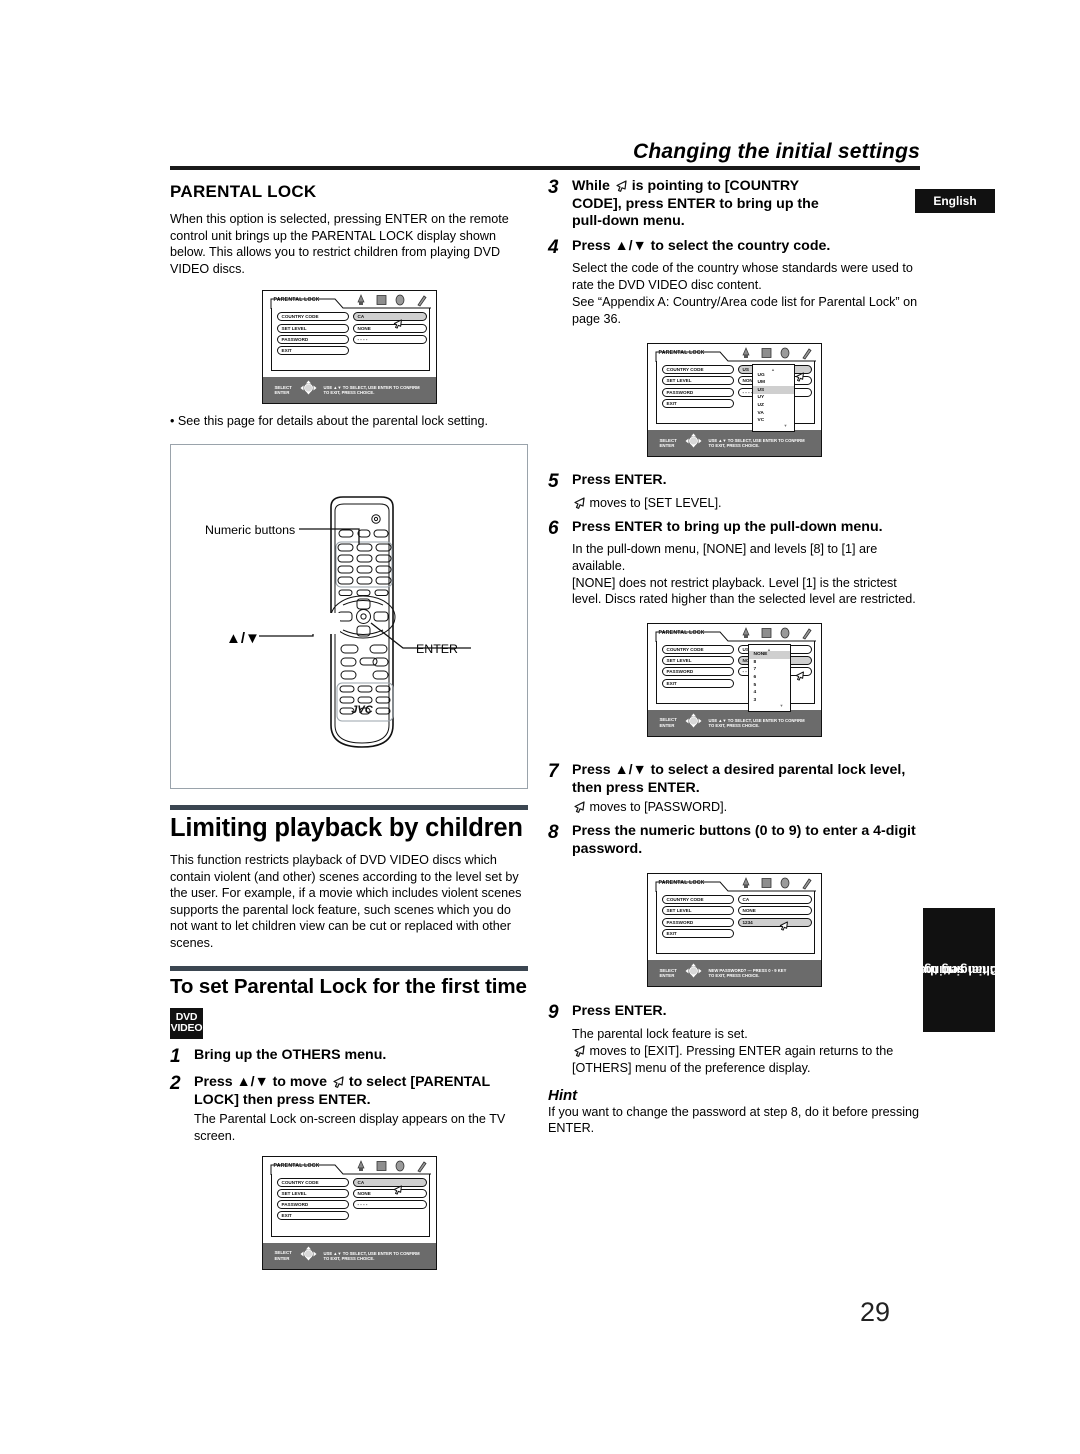 The width and height of the screenshot is (1080, 1454). I want to click on step-5-number: 5, so click(553, 482).